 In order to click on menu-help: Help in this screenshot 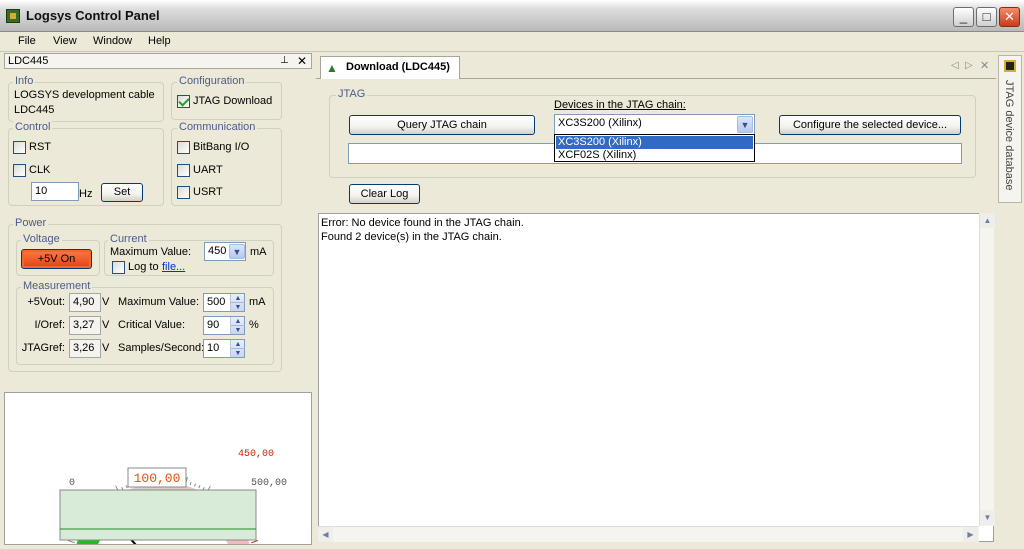, I will do `click(159, 41)`.